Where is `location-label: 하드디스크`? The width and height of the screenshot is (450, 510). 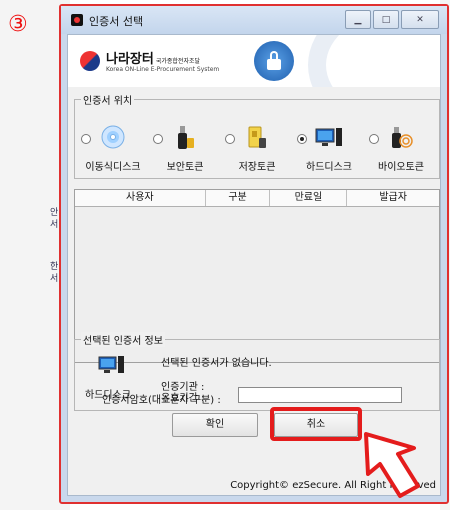 location-label: 하드디스크 is located at coordinates (329, 167).